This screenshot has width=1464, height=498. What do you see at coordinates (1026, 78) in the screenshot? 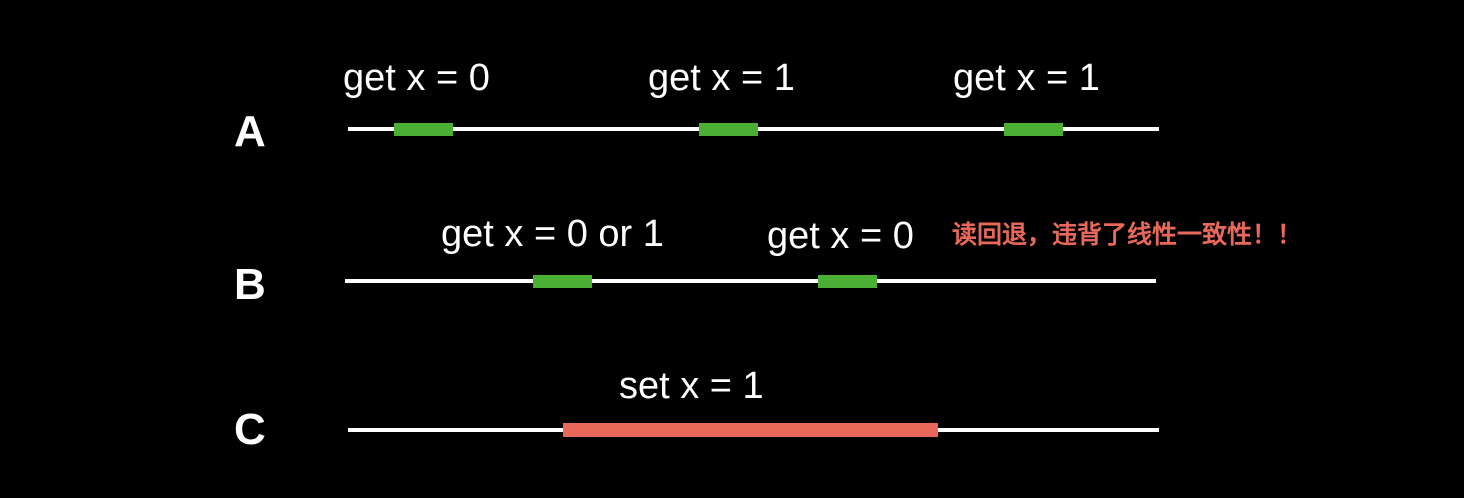
I see `process-a-op-3-label: get x = 1` at bounding box center [1026, 78].